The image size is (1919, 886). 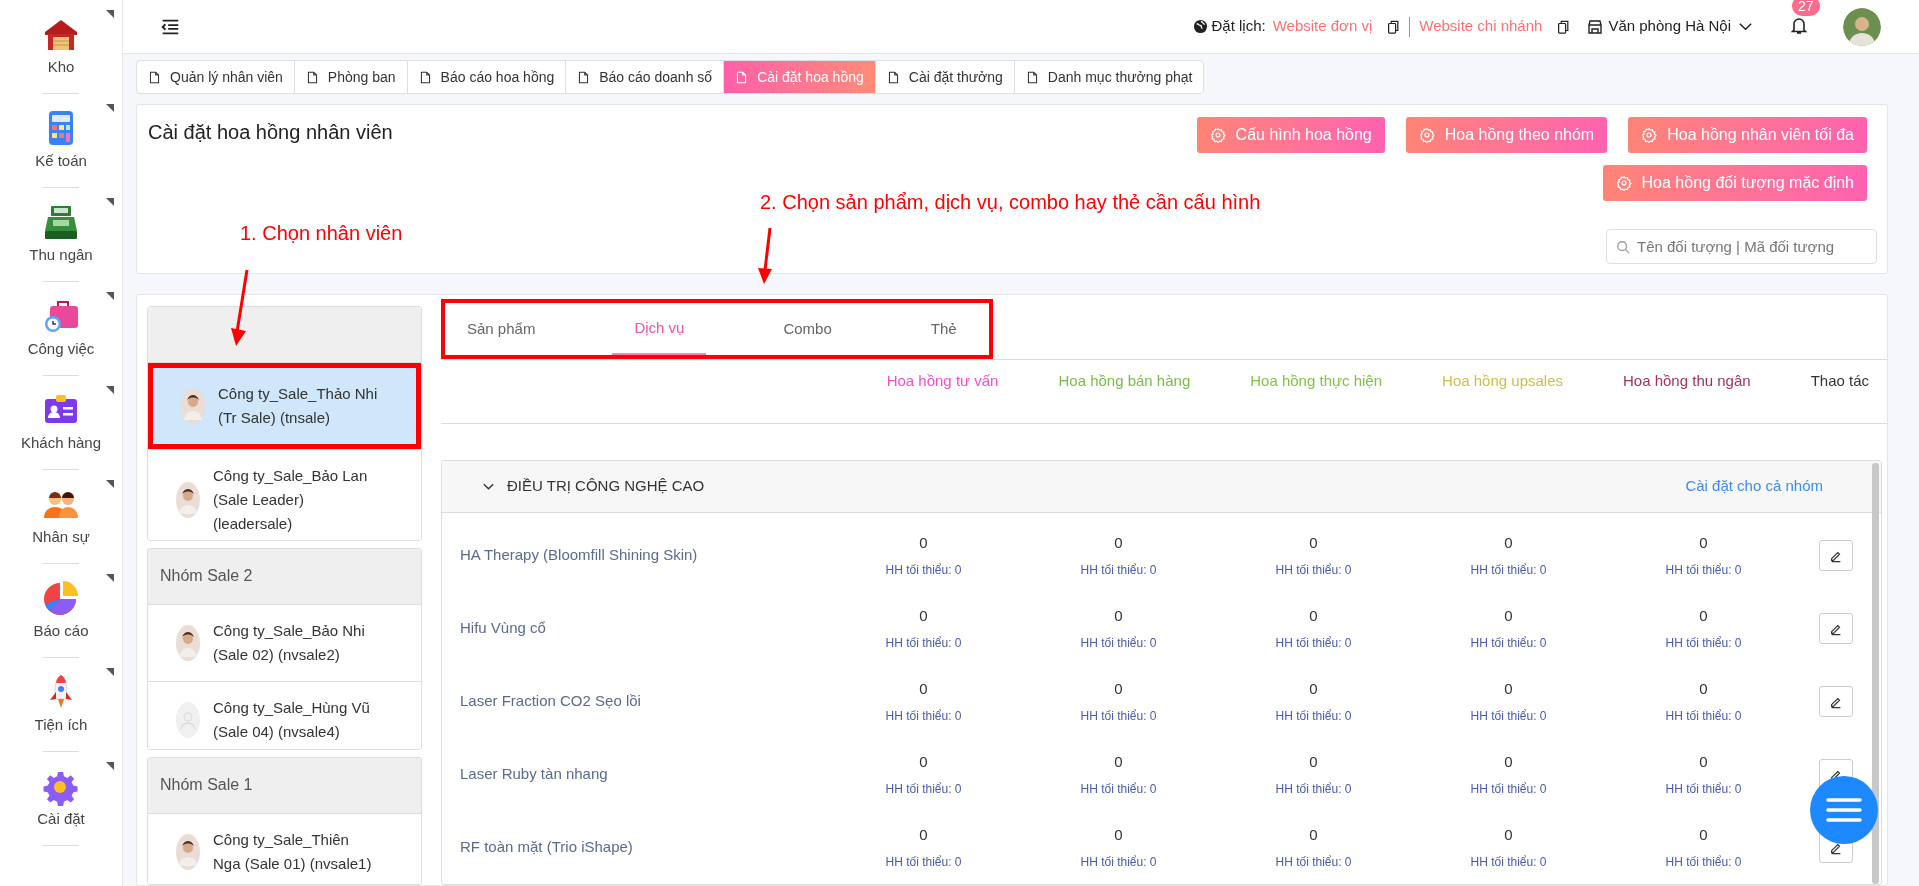 I want to click on group-header: ĐIỀU TRỊ CÔNG NGHỆ CAO Cài đặt cho cả nhóm, so click(x=1161, y=487).